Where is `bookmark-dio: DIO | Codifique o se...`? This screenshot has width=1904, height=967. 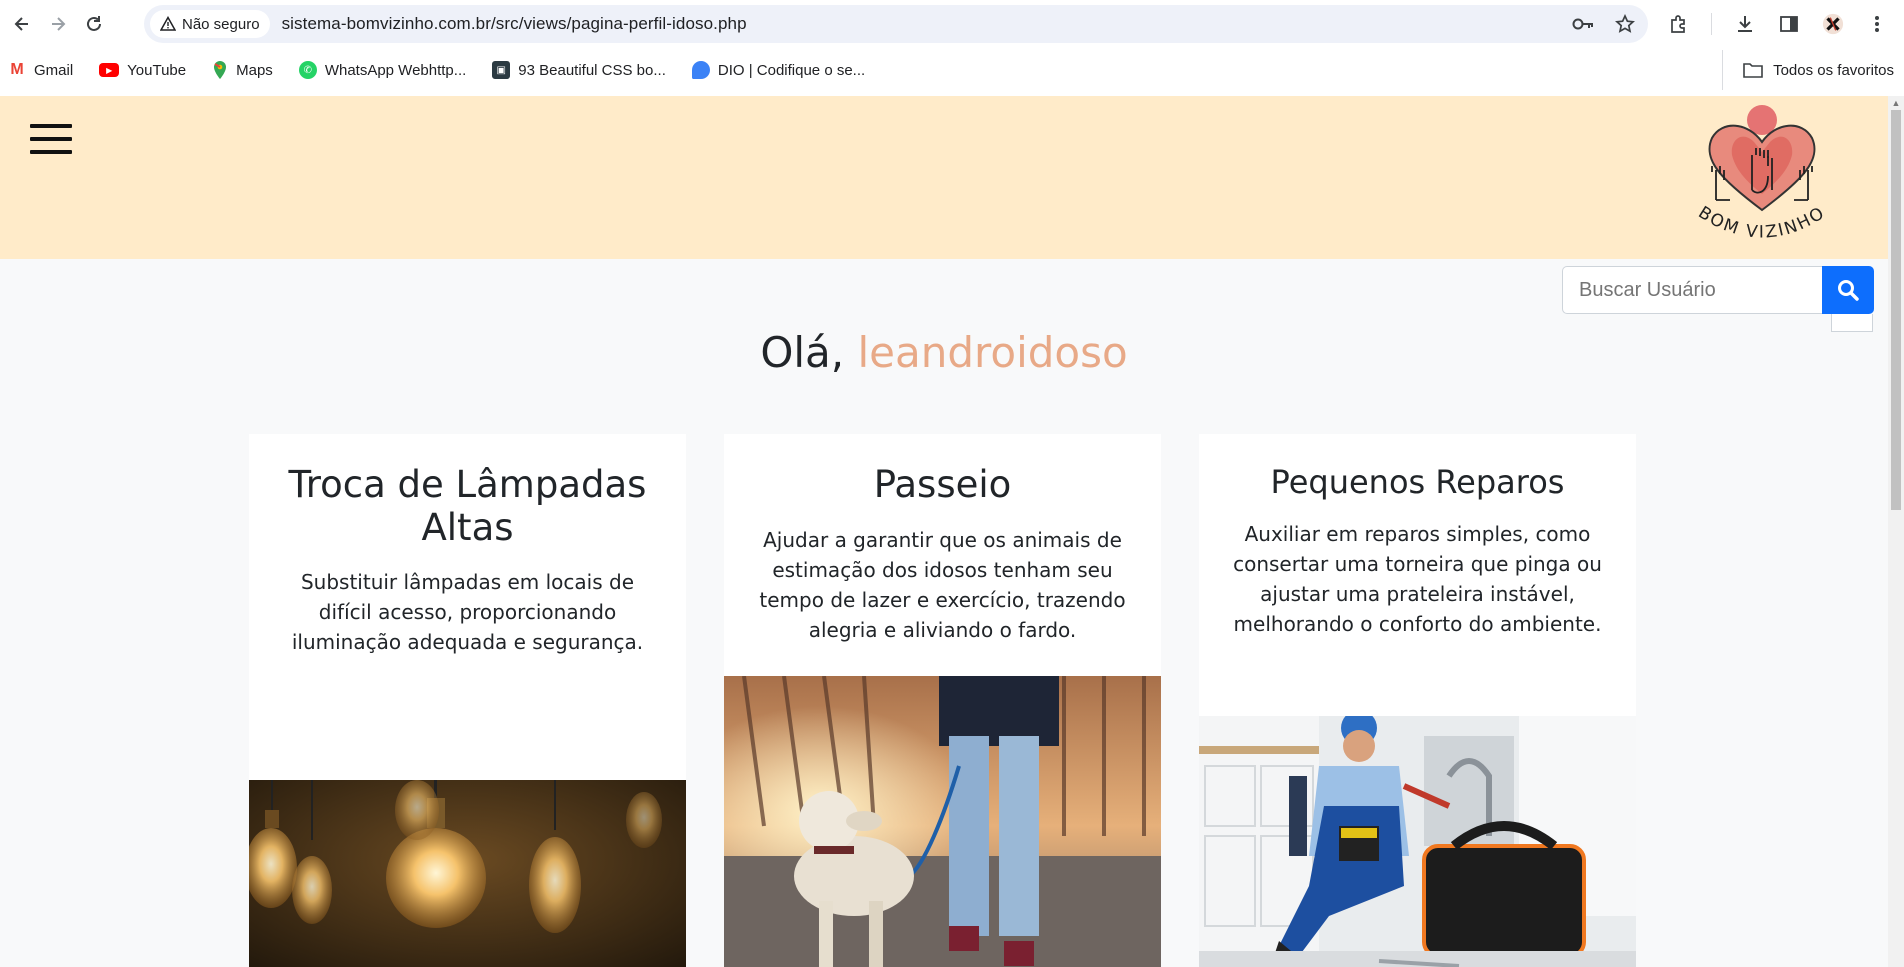
bookmark-dio: DIO | Codifique o se... is located at coordinates (778, 70).